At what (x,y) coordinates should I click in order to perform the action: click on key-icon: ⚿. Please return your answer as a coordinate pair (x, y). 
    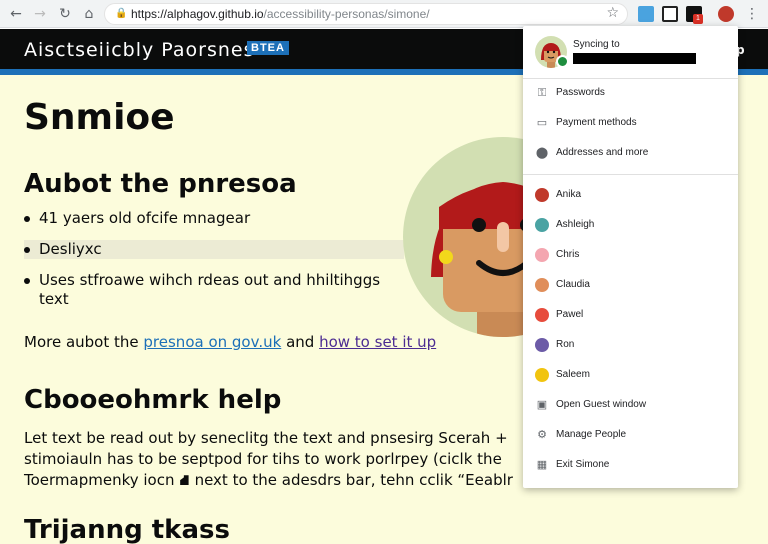
    Looking at the image, I should click on (542, 93).